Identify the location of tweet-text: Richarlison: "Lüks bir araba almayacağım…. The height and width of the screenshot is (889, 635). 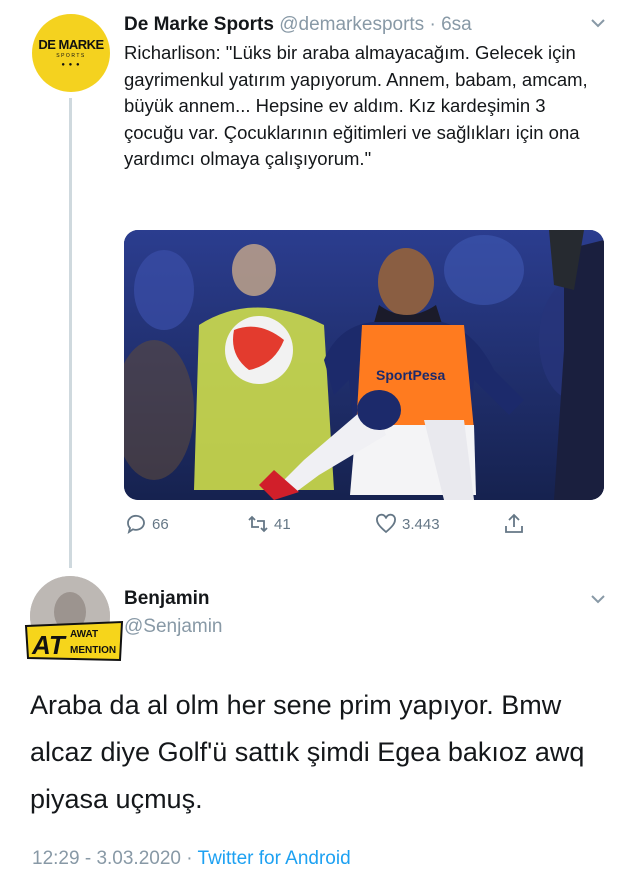
(356, 105).